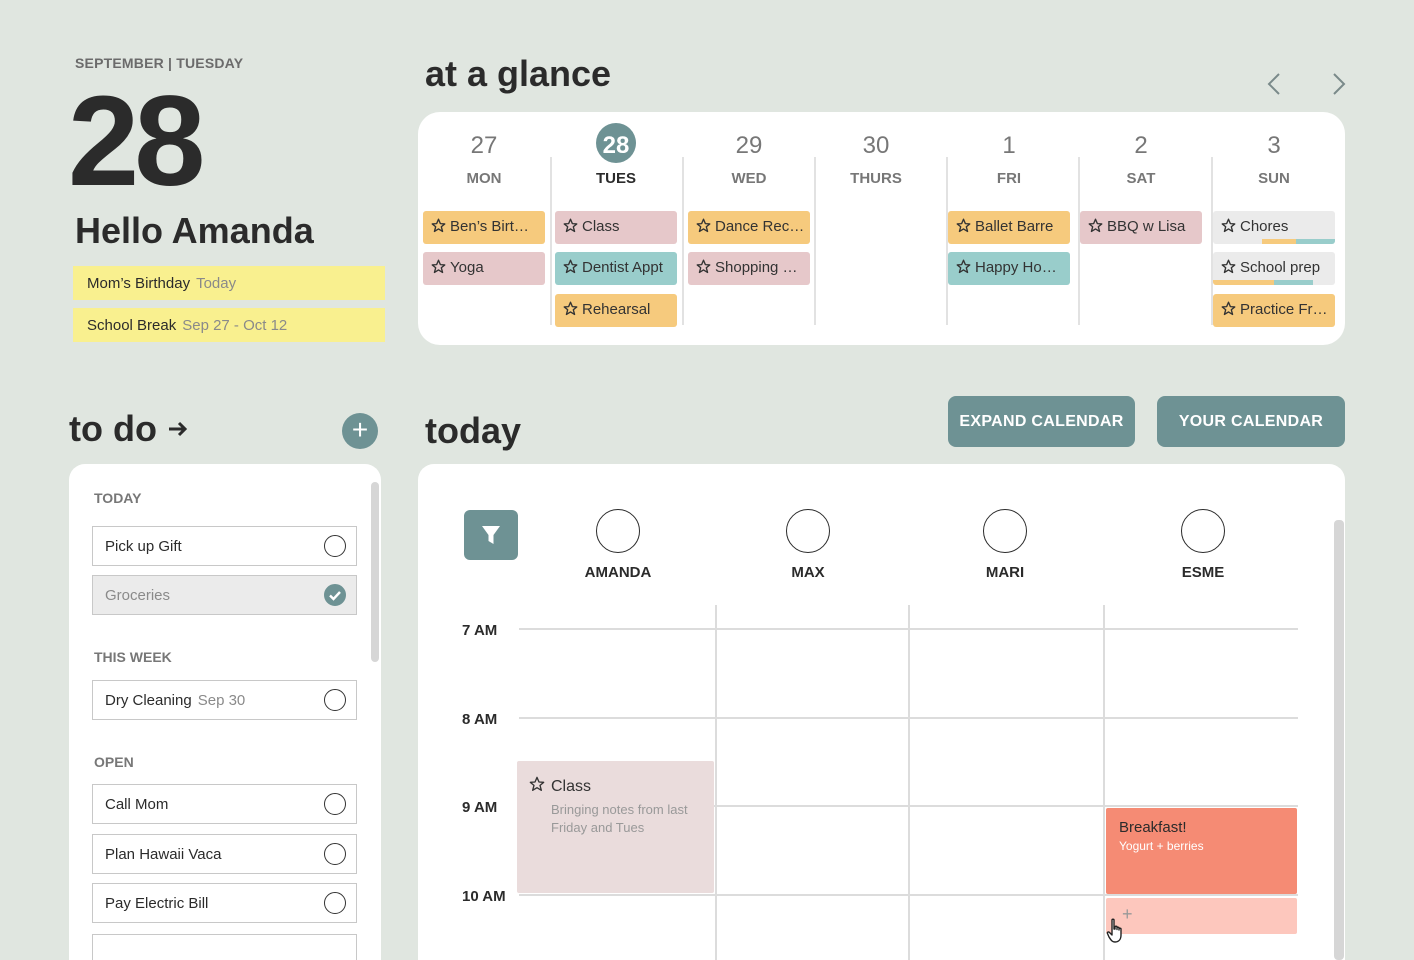 The height and width of the screenshot is (960, 1414). I want to click on note-title: Mom’s Birthday, so click(139, 283).